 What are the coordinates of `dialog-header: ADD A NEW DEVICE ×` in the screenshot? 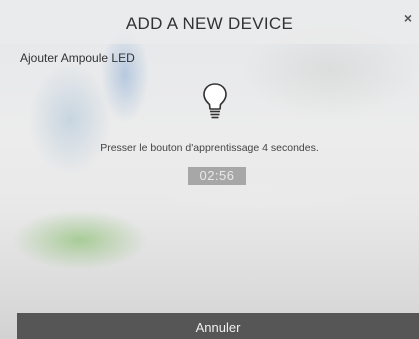 It's located at (209, 22).